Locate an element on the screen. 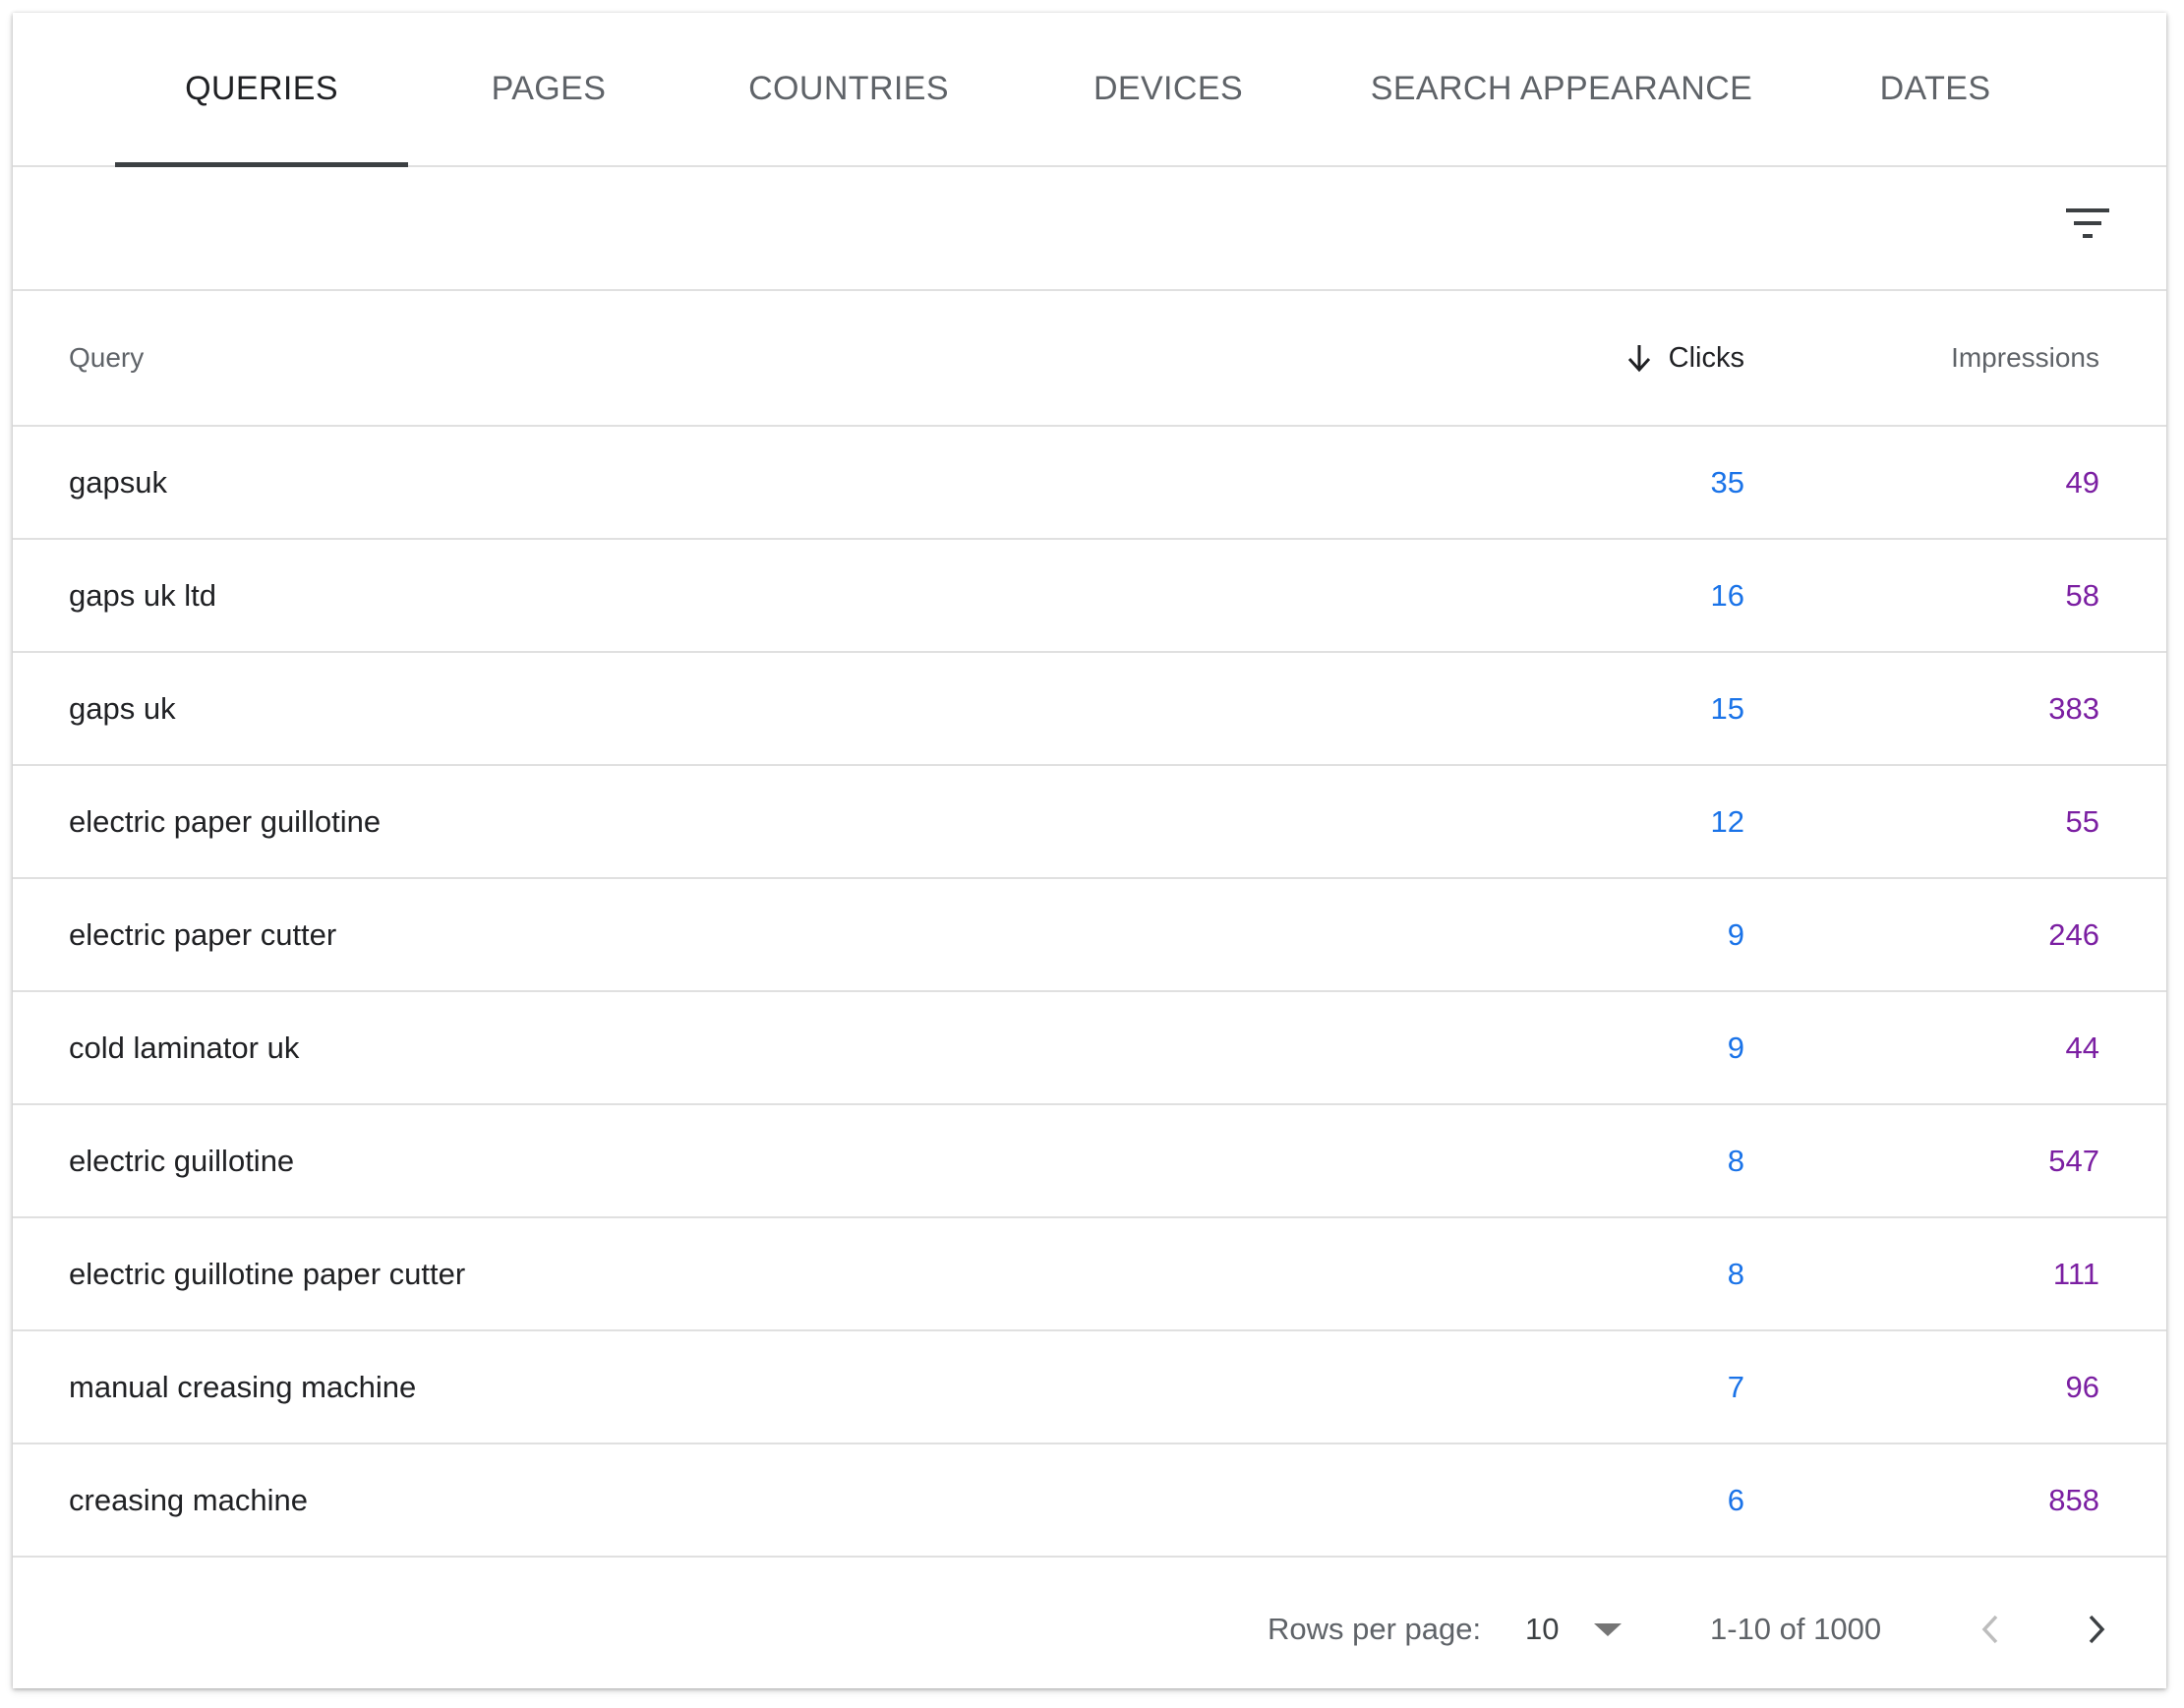 Image resolution: width=2184 pixels, height=1708 pixels. impressions-cell: 246 is located at coordinates (2073, 934).